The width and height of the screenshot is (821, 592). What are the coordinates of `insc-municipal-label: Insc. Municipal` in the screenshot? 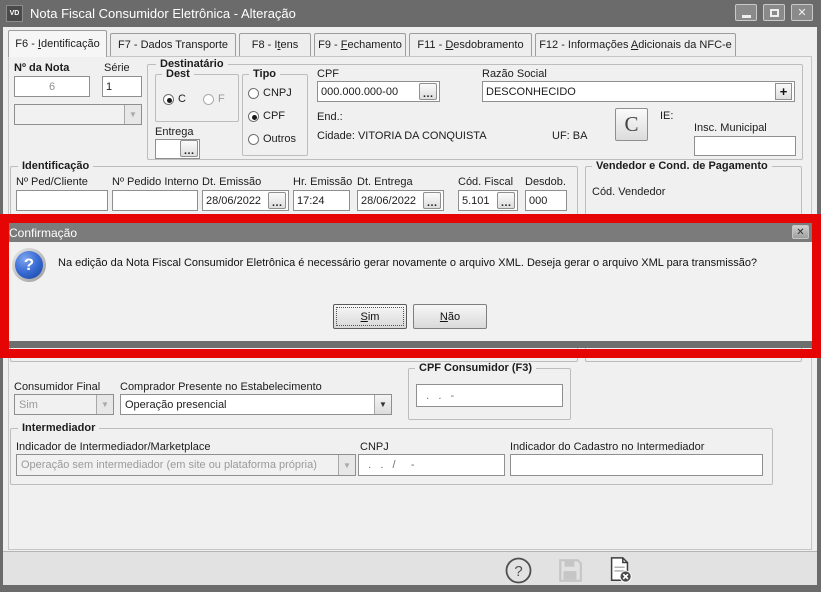 It's located at (730, 128).